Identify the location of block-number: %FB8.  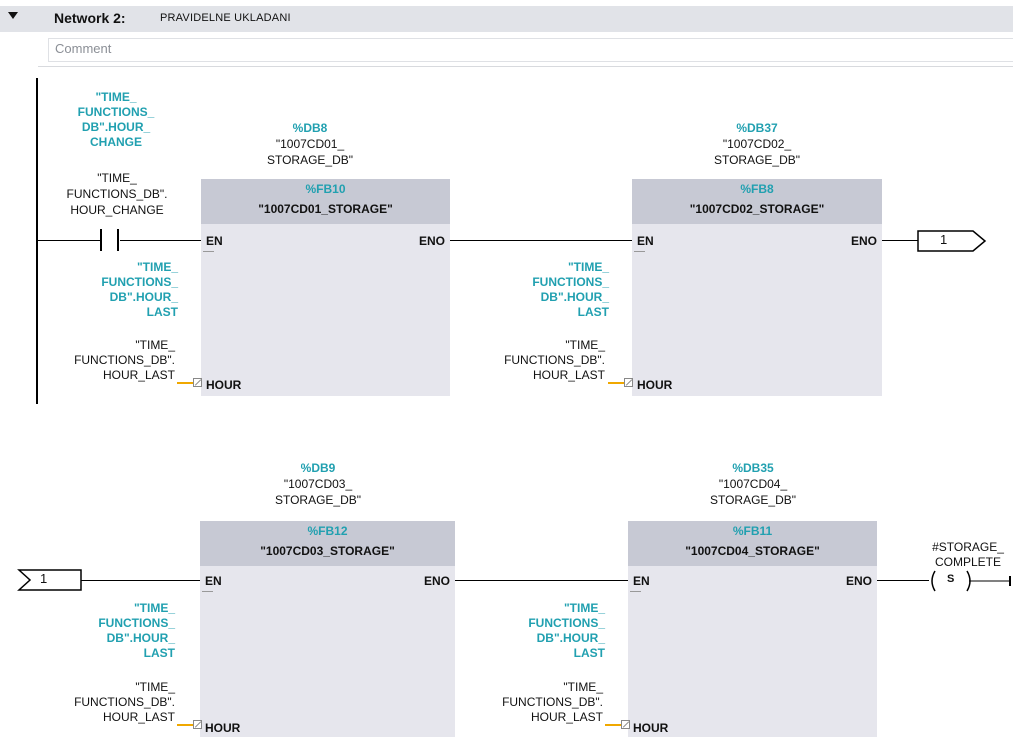
(757, 189).